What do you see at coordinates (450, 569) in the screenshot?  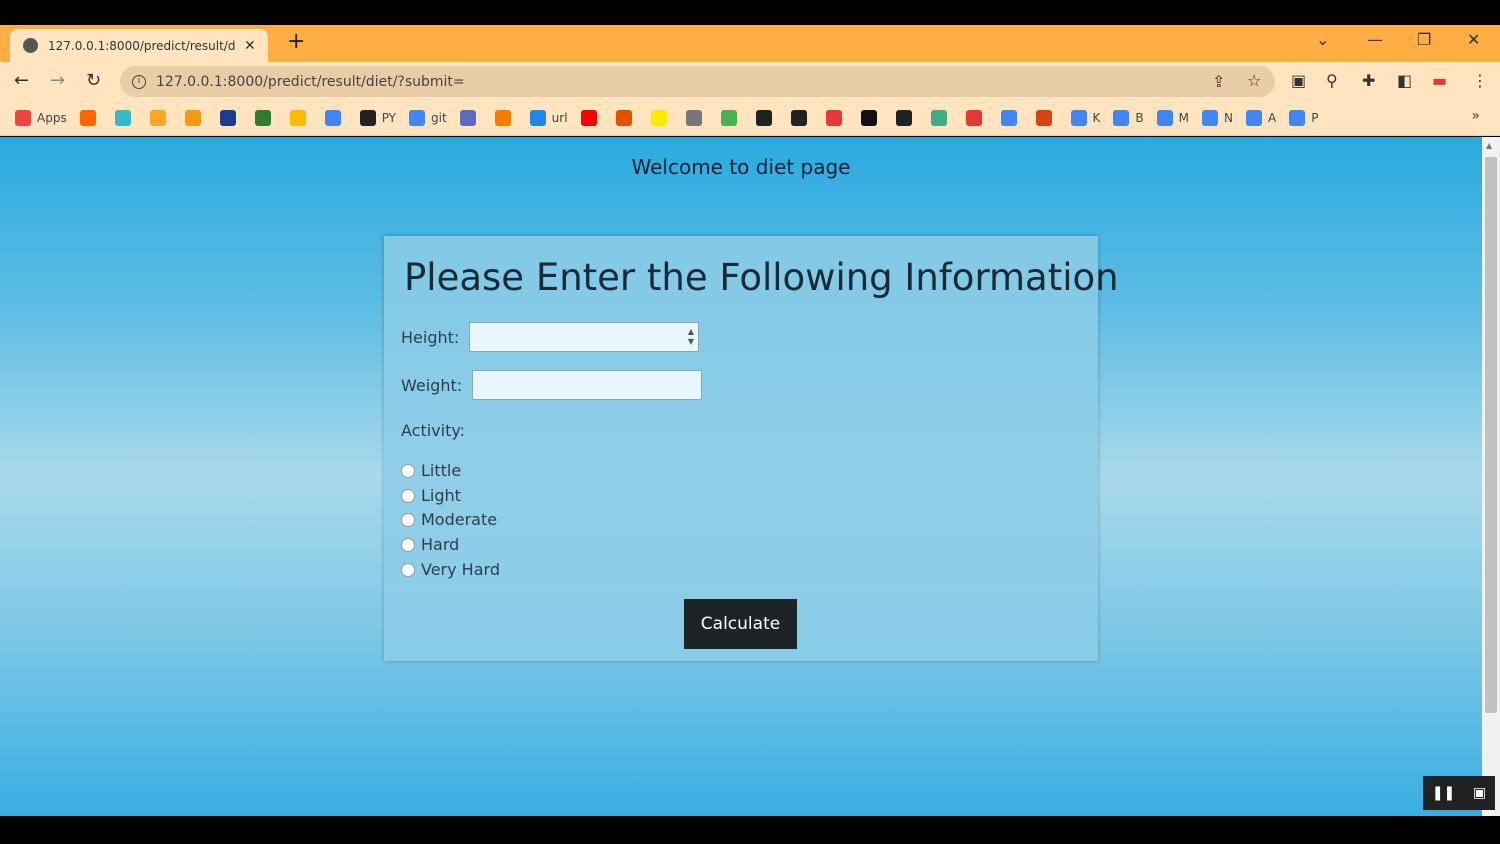 I see `radio-very-hard: Very Hard` at bounding box center [450, 569].